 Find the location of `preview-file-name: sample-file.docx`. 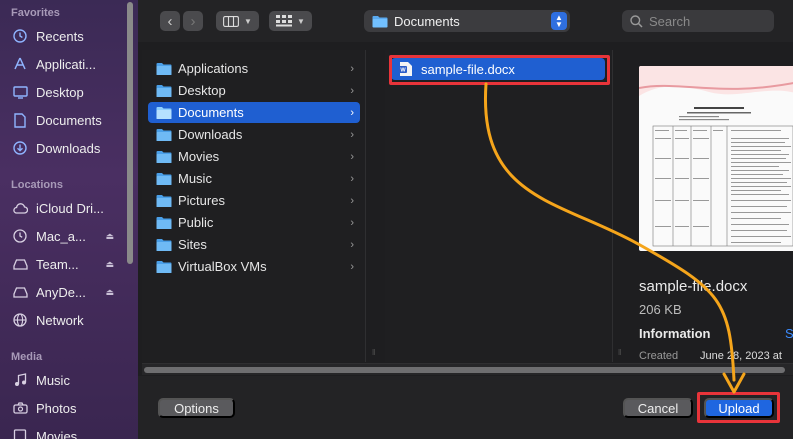

preview-file-name: sample-file.docx is located at coordinates (693, 286).